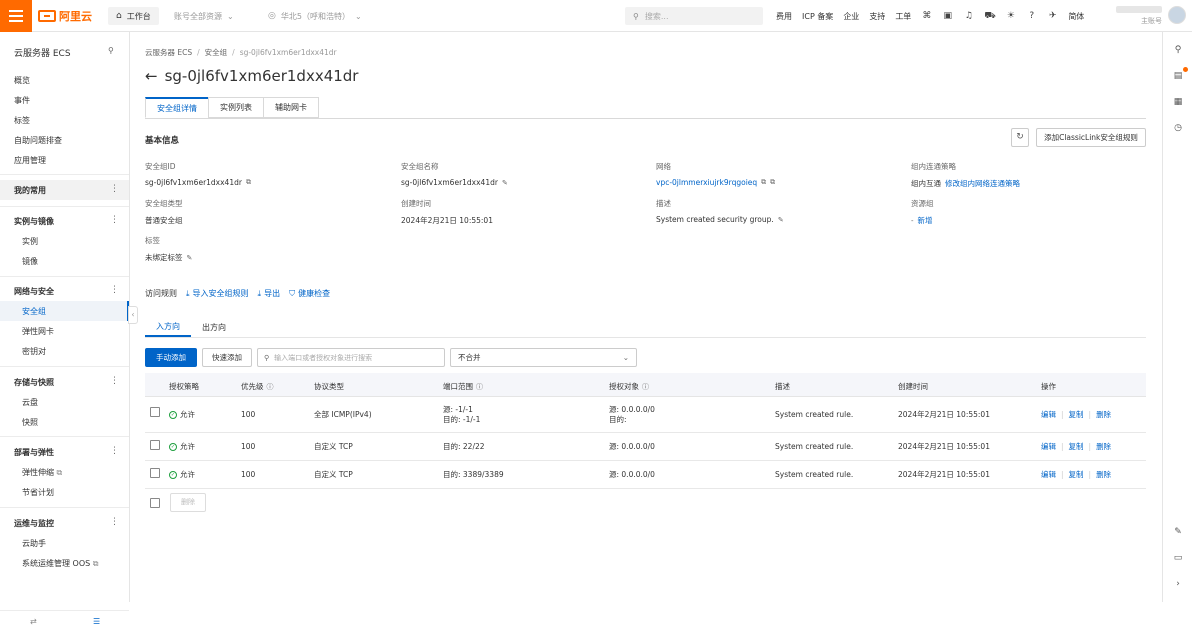  What do you see at coordinates (329, 386) in the screenshot?
I see `col-protocol: 协议类型` at bounding box center [329, 386].